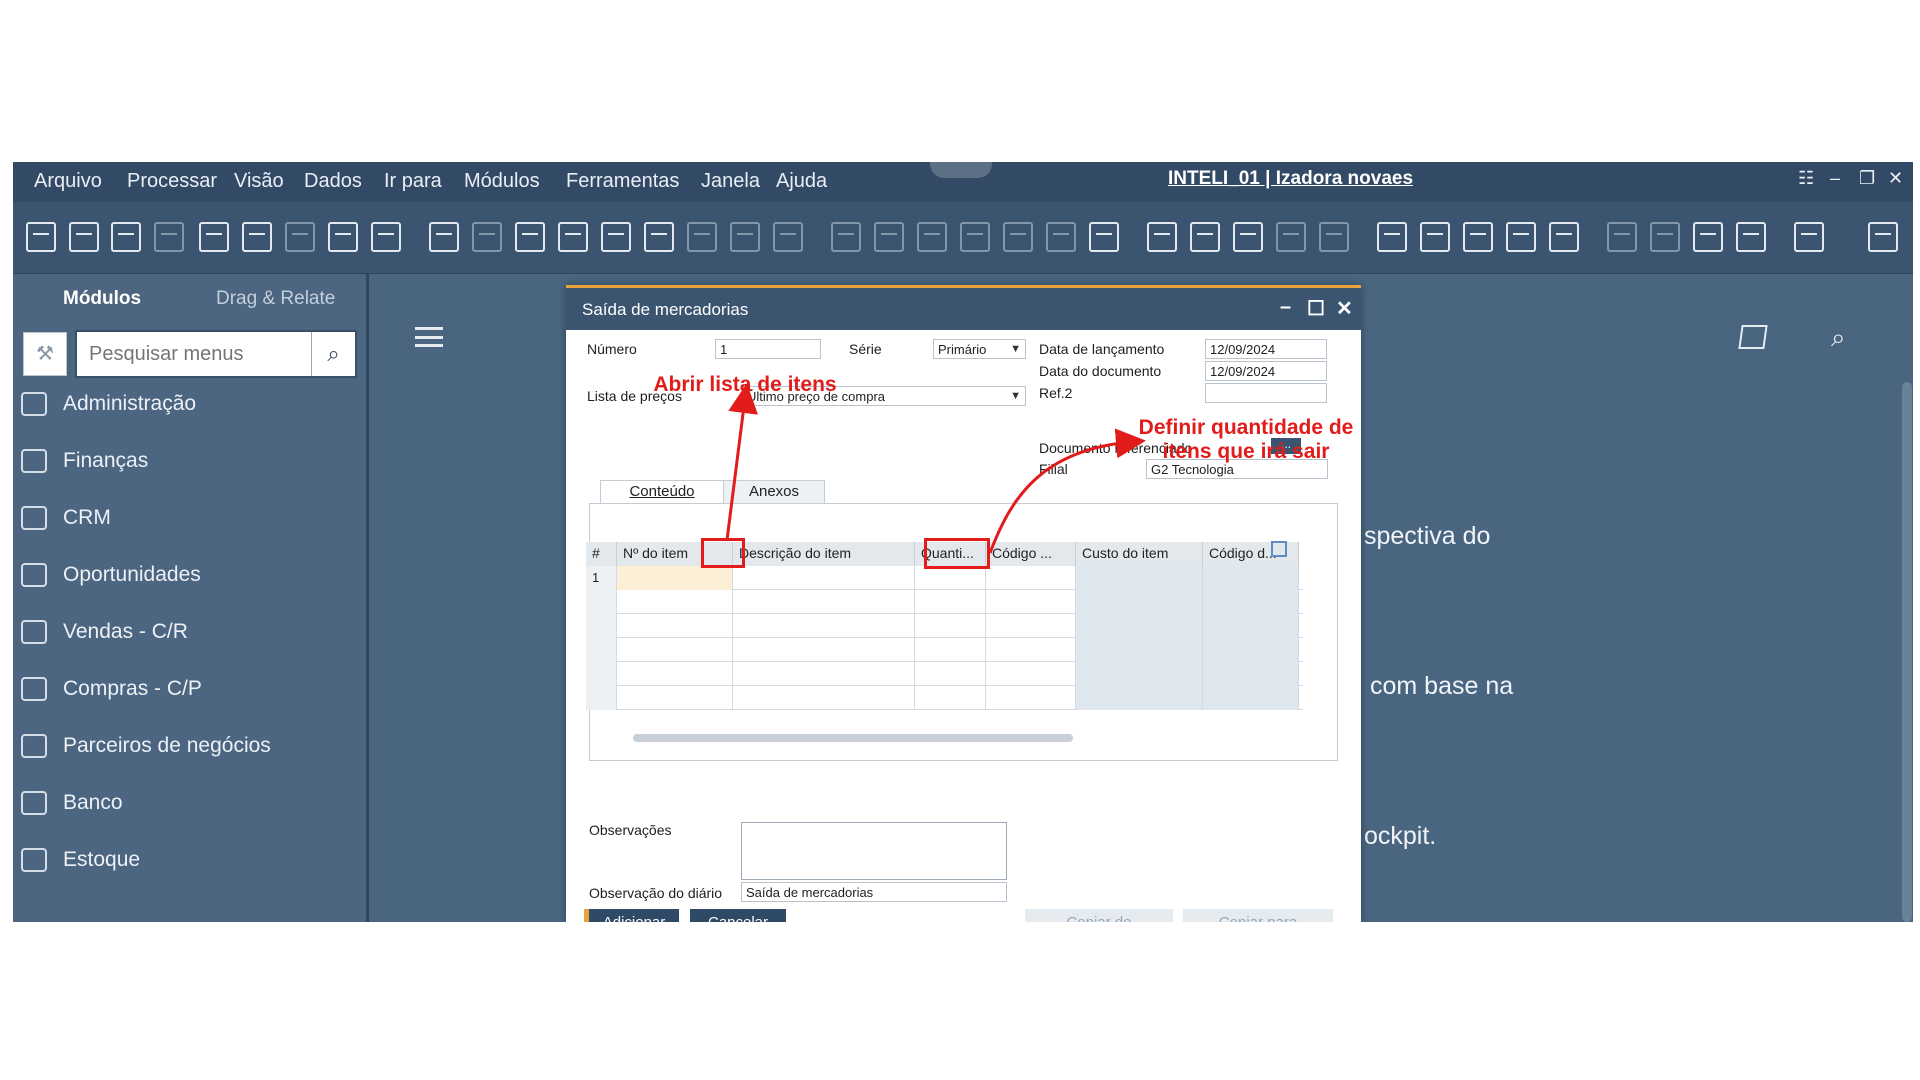  What do you see at coordinates (126, 237) in the screenshot?
I see `print-preview-icon` at bounding box center [126, 237].